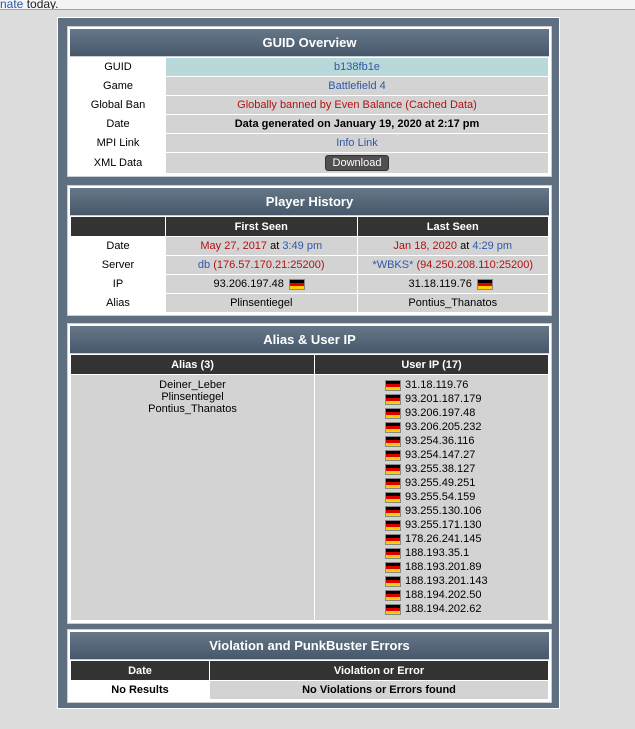 The width and height of the screenshot is (635, 729). I want to click on last-ip: 31.18.119.76, so click(452, 284).